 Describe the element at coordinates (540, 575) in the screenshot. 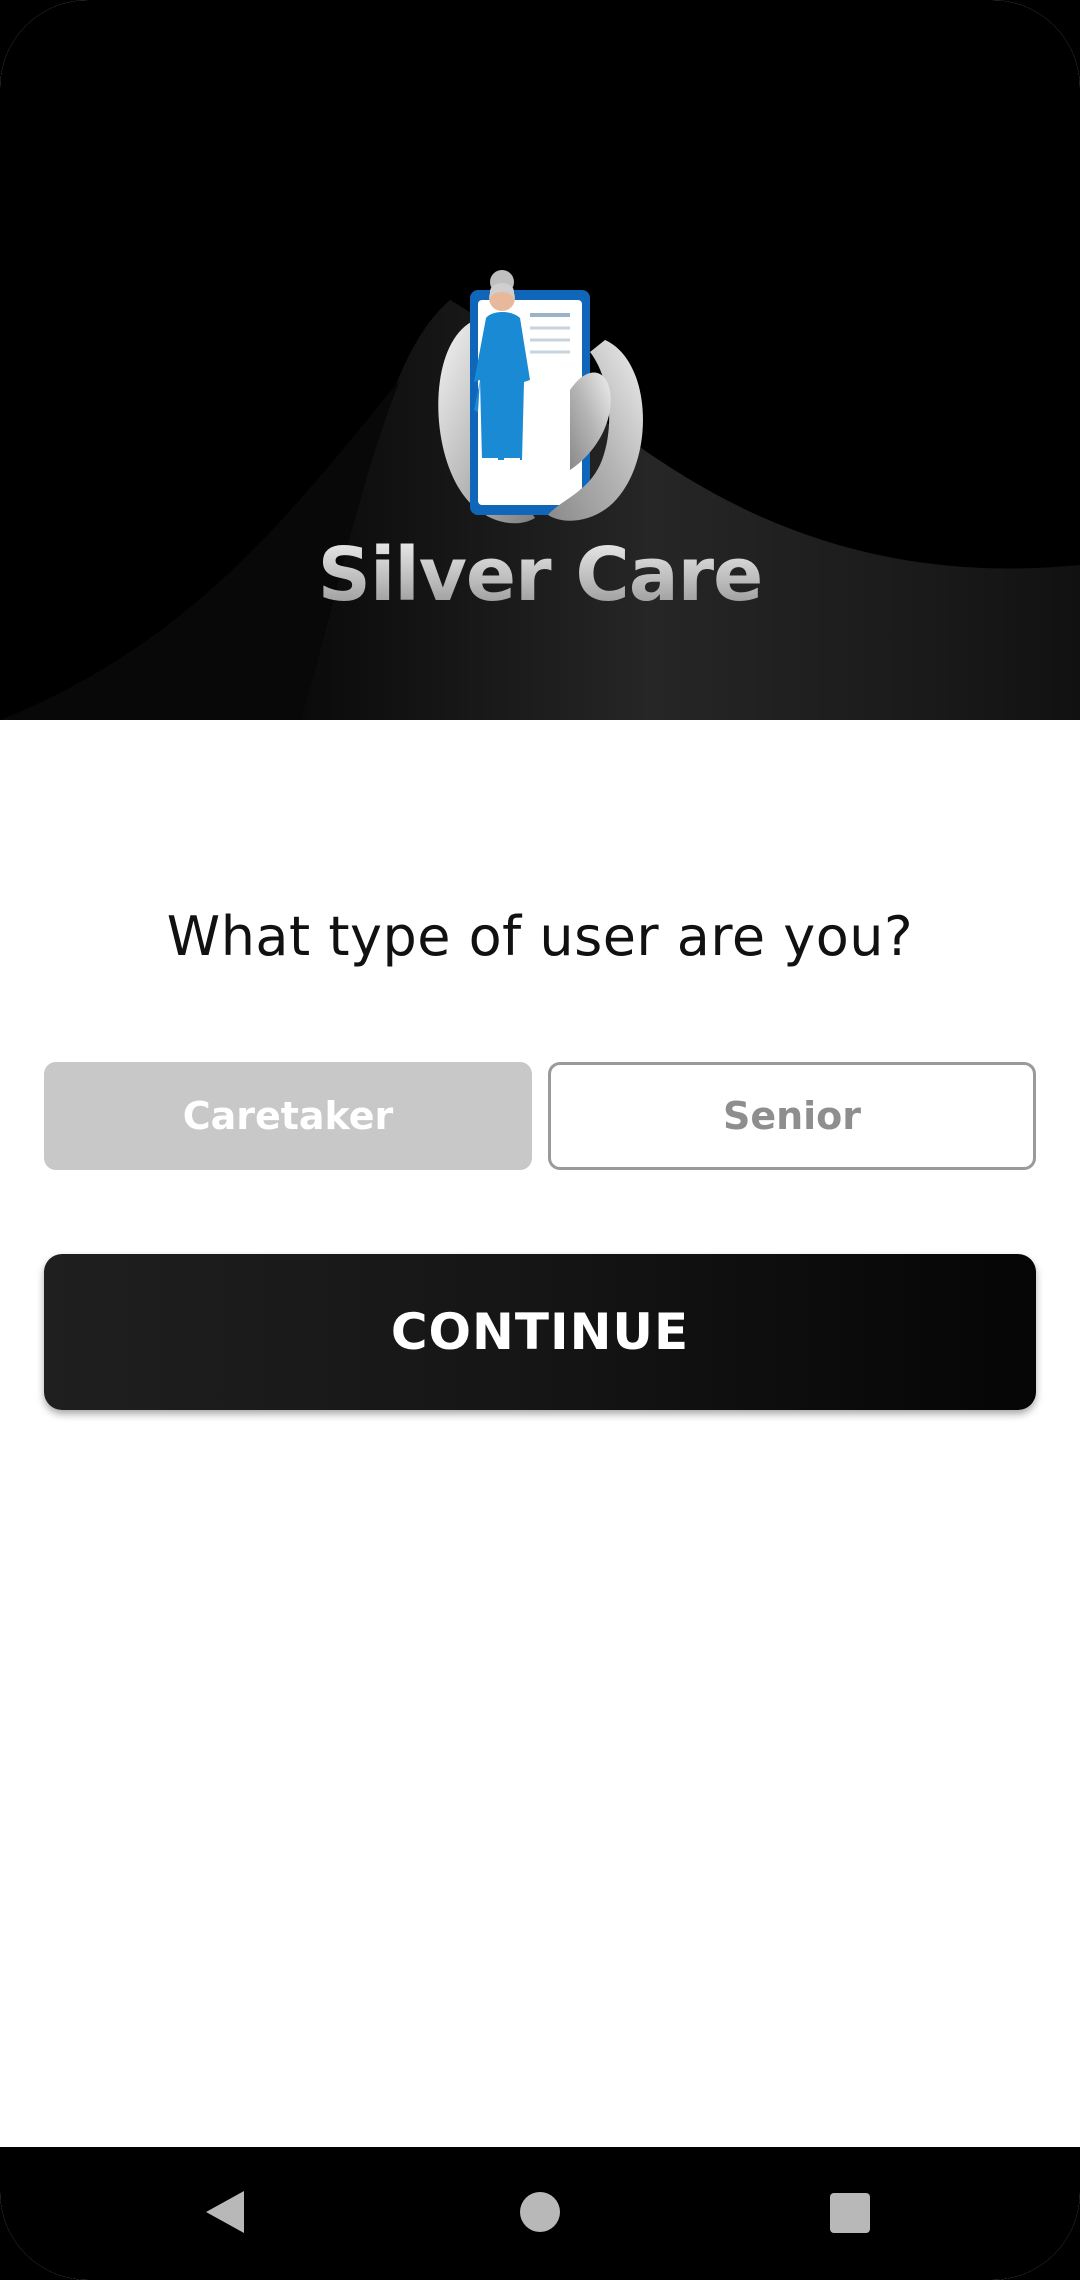

I see `app-name-logotype: Silver Care` at that location.